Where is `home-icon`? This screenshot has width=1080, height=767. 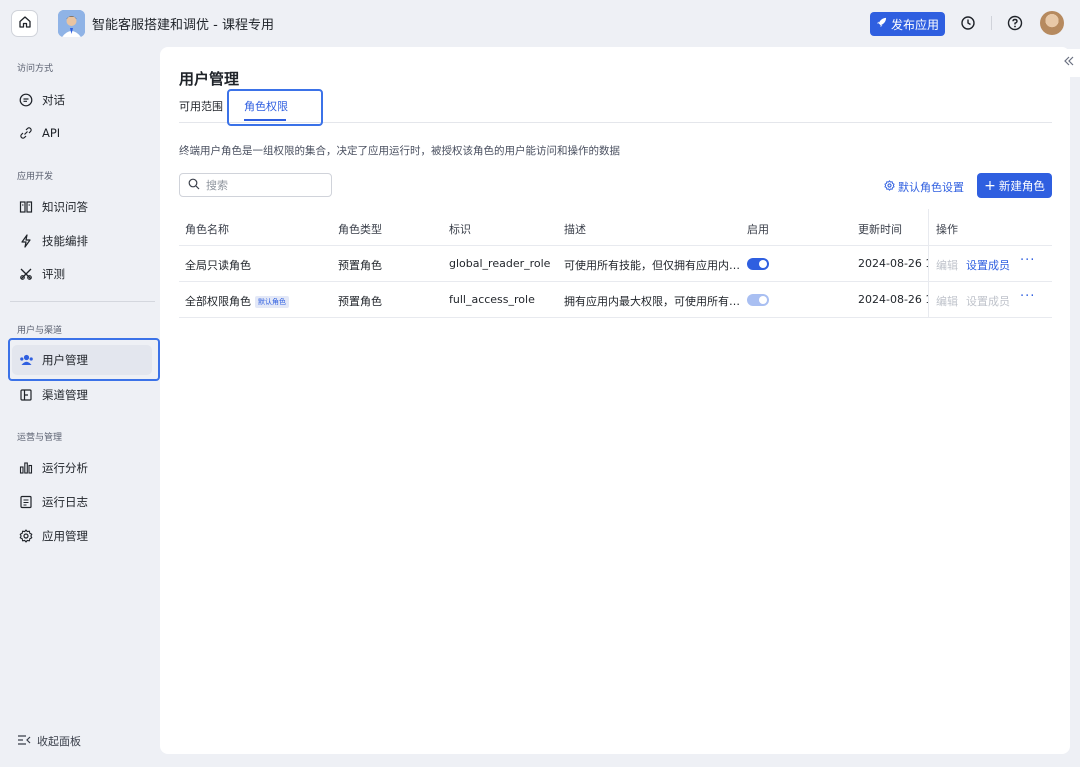 home-icon is located at coordinates (25, 23).